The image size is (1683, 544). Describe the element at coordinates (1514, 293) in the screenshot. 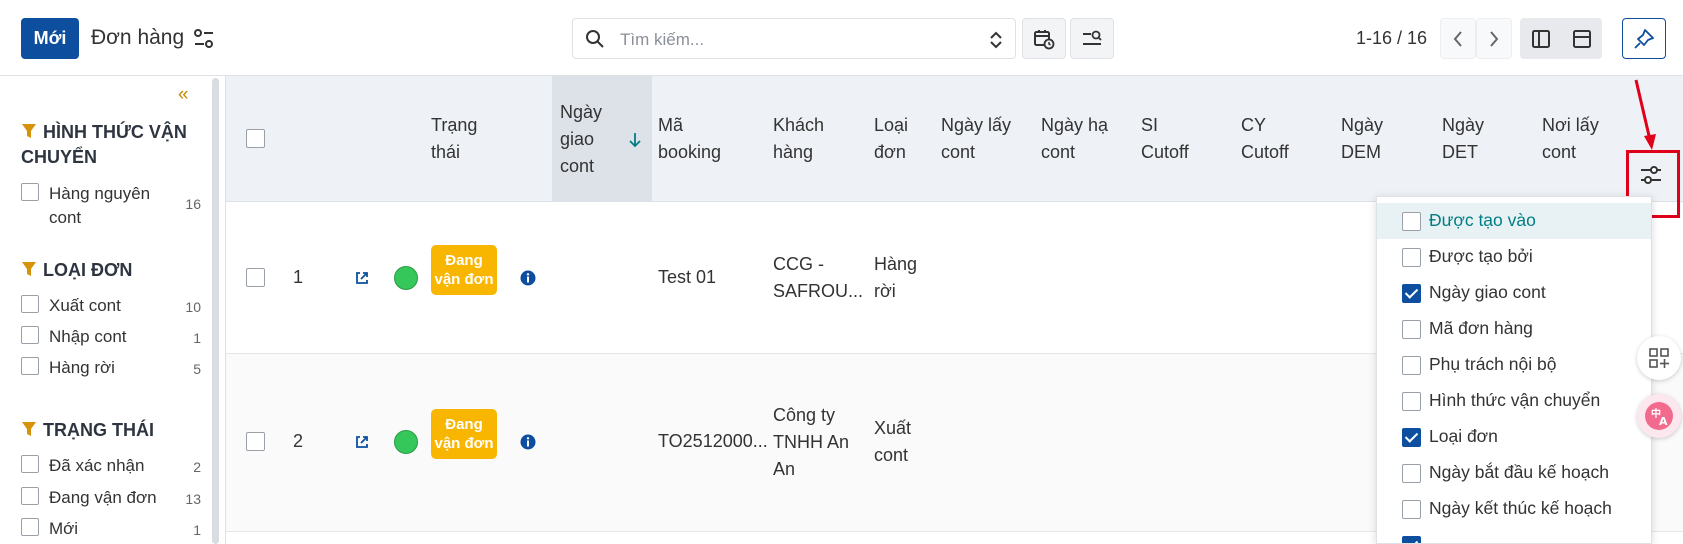

I see `column-option-delivery-date: Ngày giao cont` at that location.